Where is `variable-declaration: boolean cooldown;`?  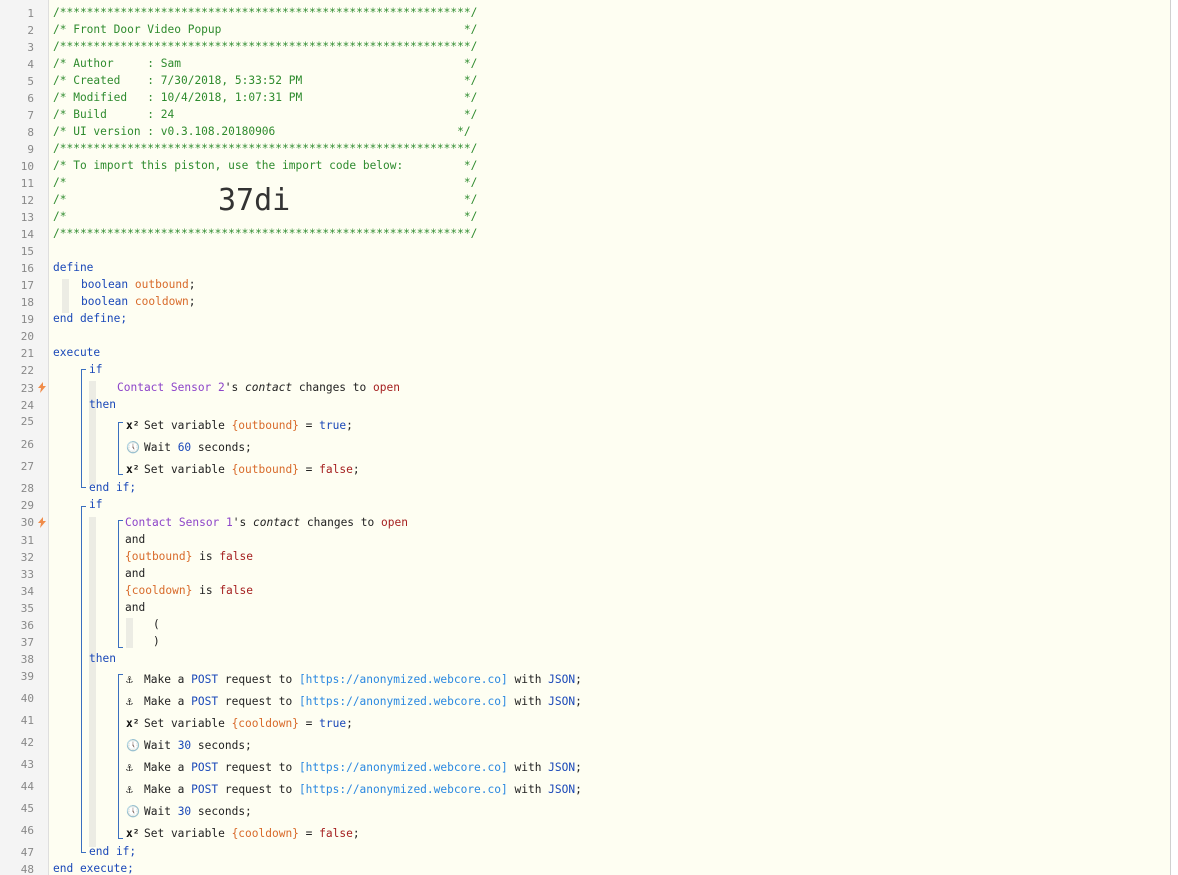
variable-declaration: boolean cooldown; is located at coordinates (138, 301).